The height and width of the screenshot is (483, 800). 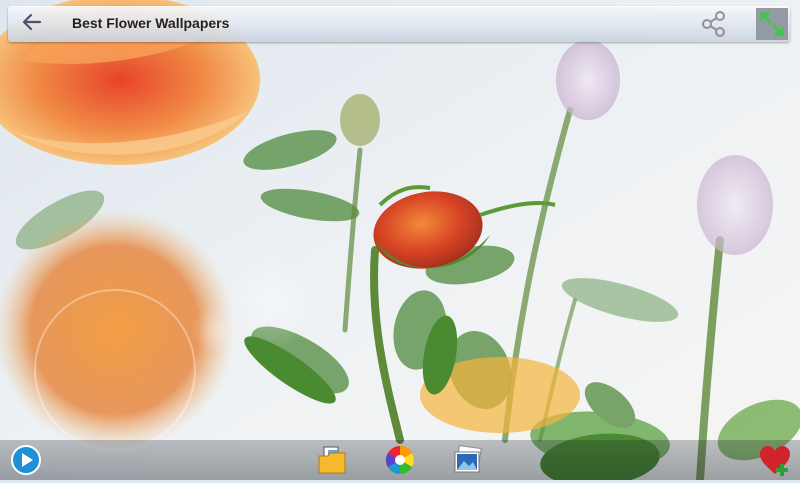 I want to click on back-button, so click(x=32, y=24).